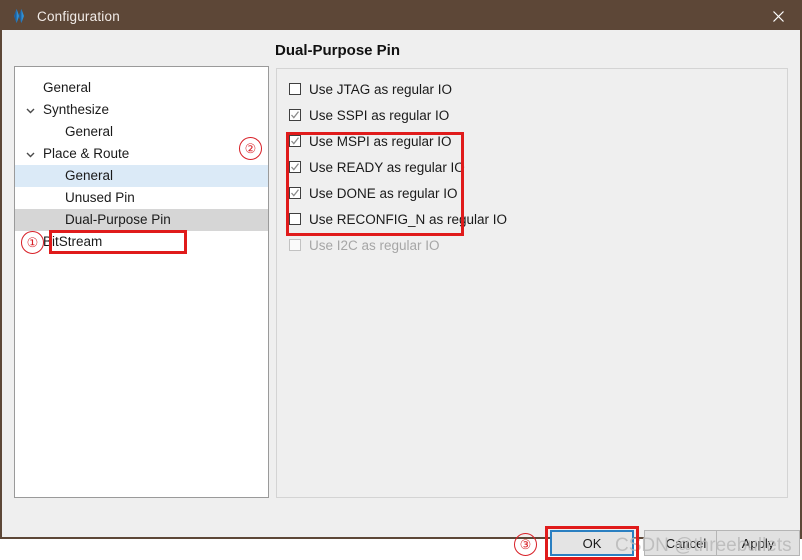 Image resolution: width=802 pixels, height=560 pixels. I want to click on checkbox-row-use-reconfig-n-as-regular-io: Use RECONFIG_N as regular IO, so click(398, 219).